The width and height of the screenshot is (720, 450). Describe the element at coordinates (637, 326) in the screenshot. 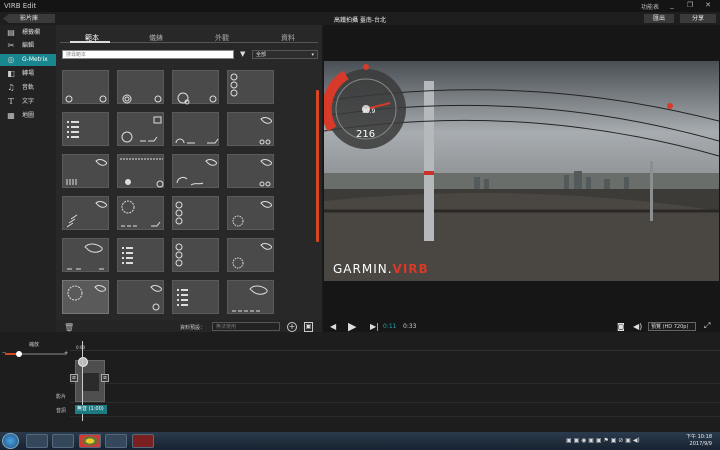

I see `volume-icon: ◀)` at that location.